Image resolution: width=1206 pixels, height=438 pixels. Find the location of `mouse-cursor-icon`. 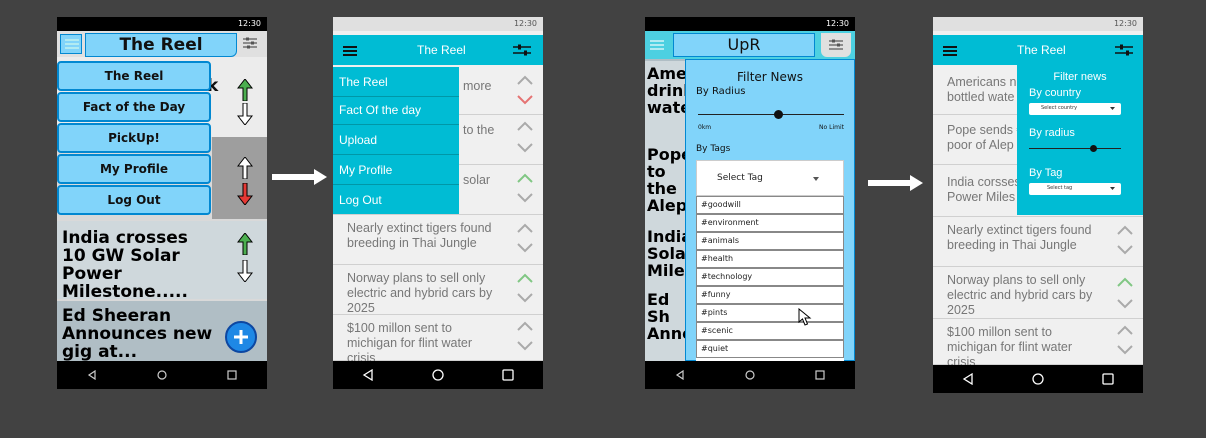

mouse-cursor-icon is located at coordinates (805, 317).